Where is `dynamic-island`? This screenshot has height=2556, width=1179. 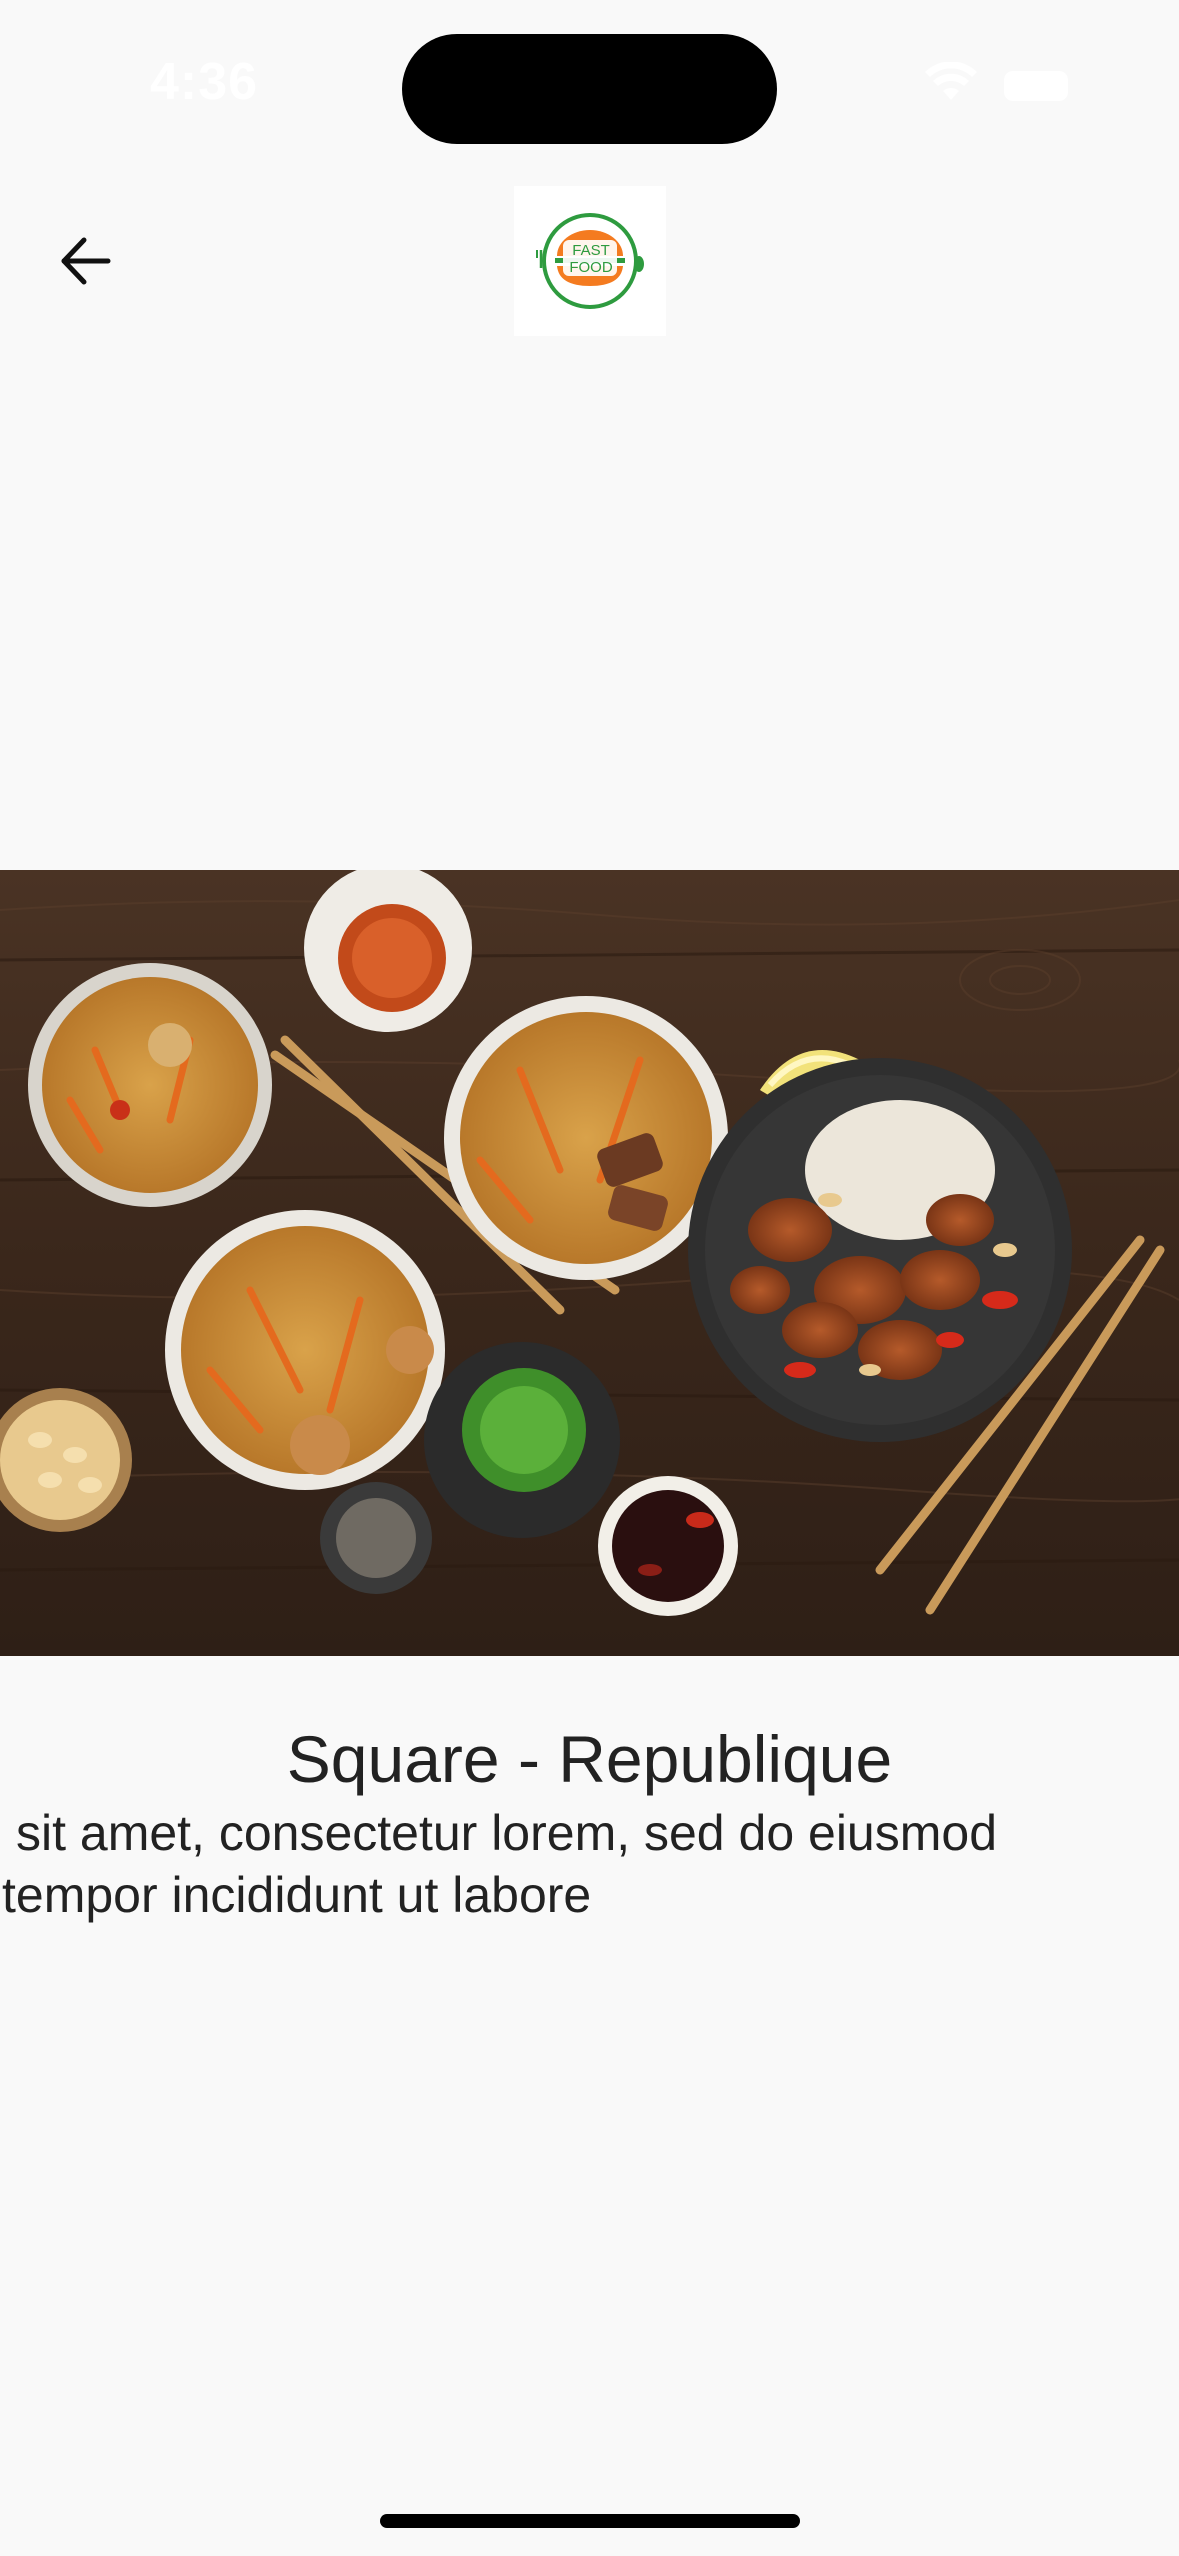 dynamic-island is located at coordinates (589, 89).